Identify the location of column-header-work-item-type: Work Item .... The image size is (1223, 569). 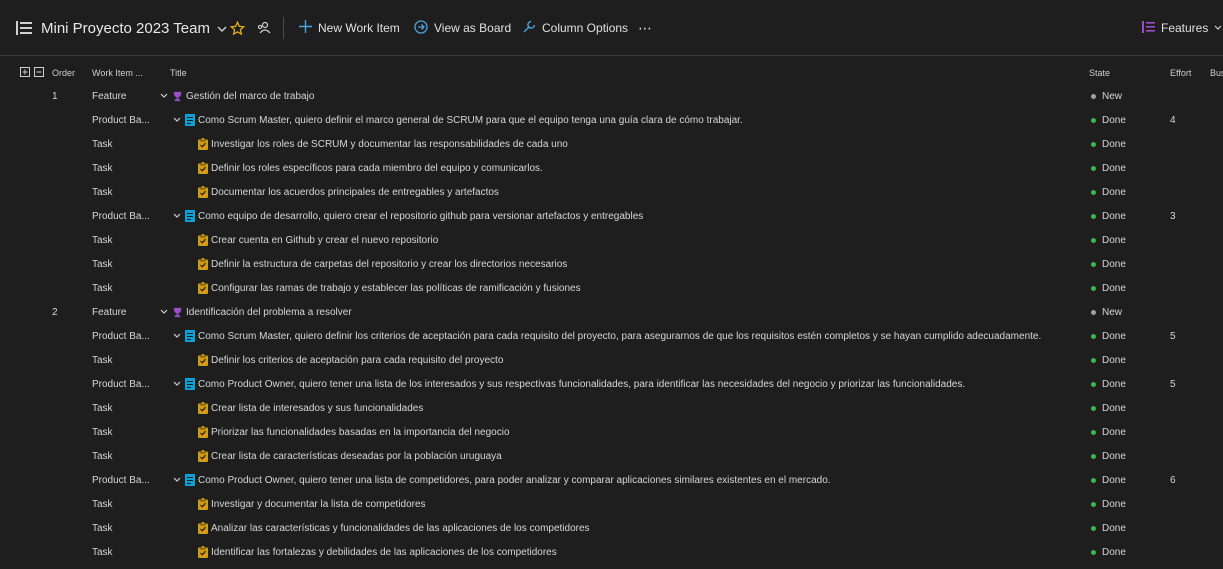
(117, 73).